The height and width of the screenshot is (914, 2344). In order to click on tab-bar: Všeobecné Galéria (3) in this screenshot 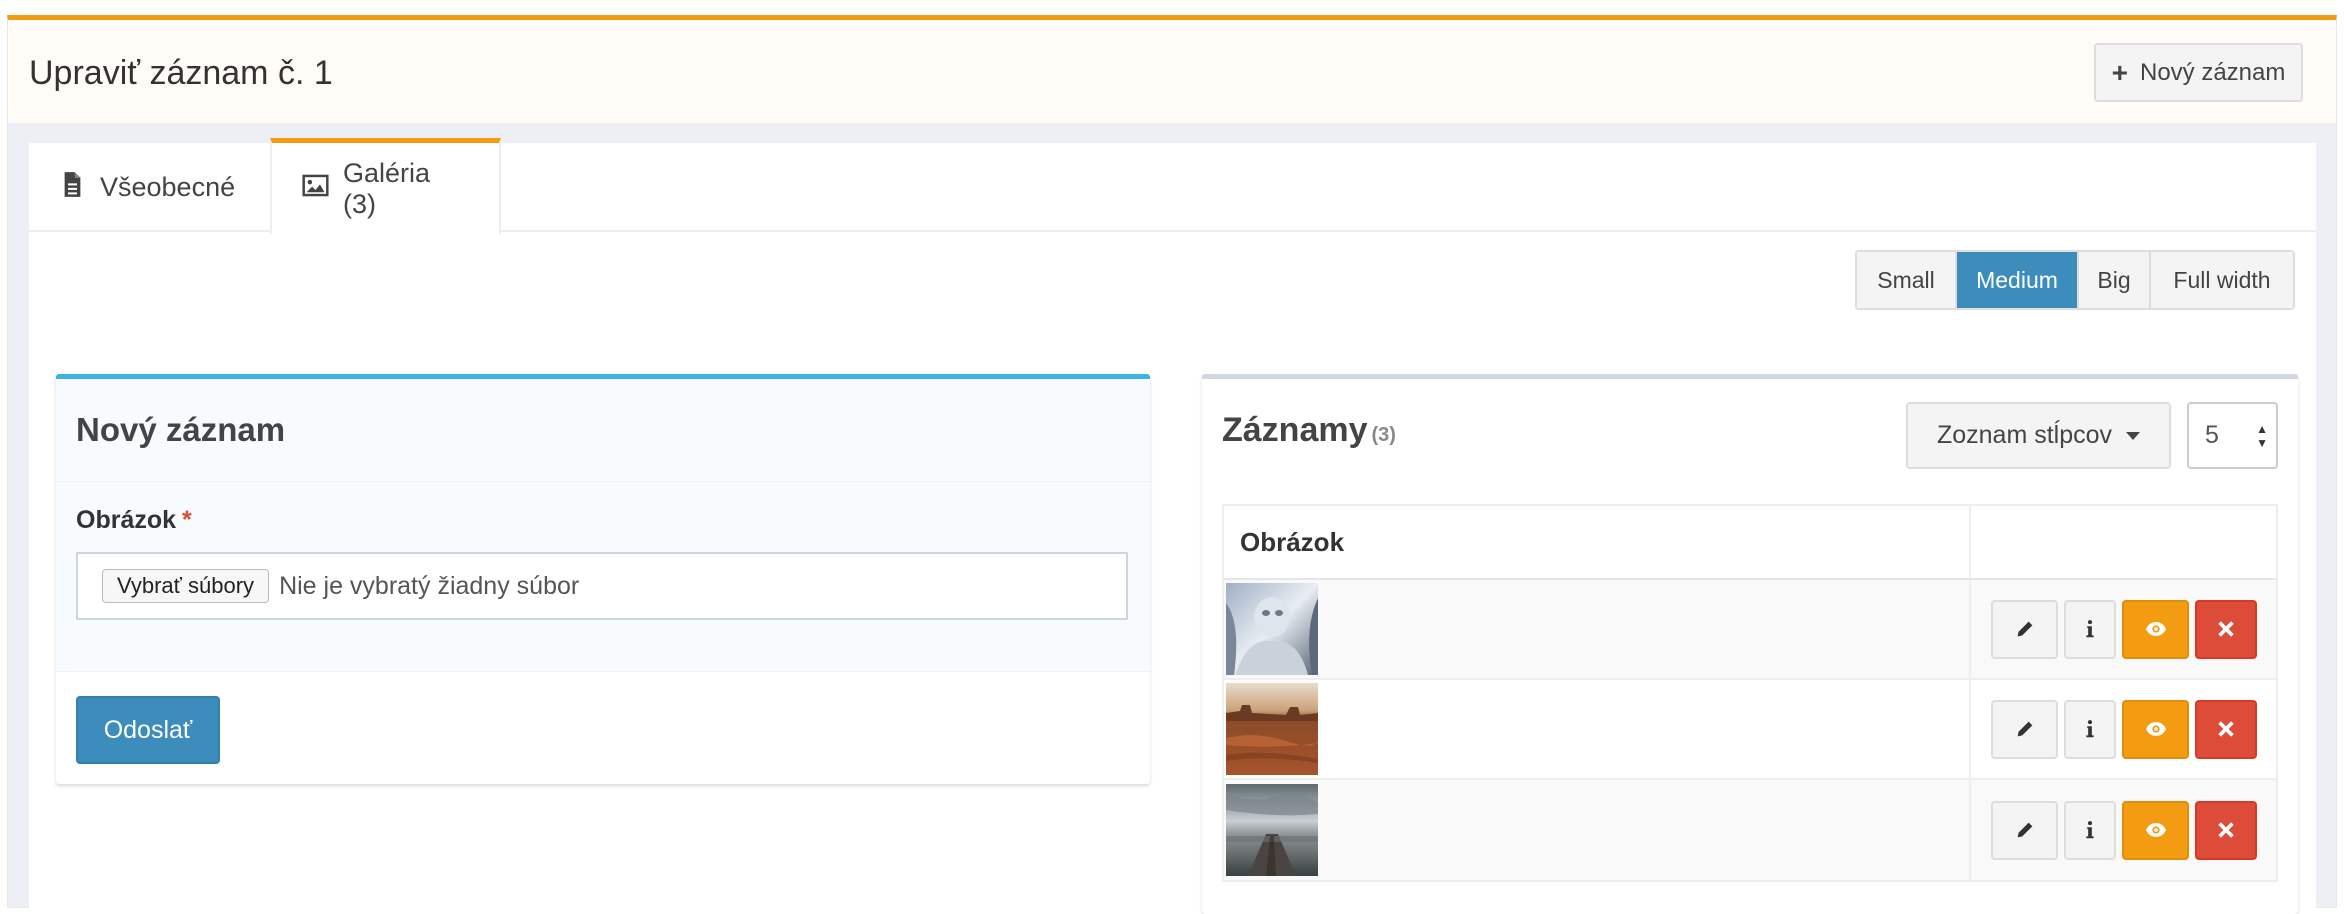, I will do `click(1172, 186)`.